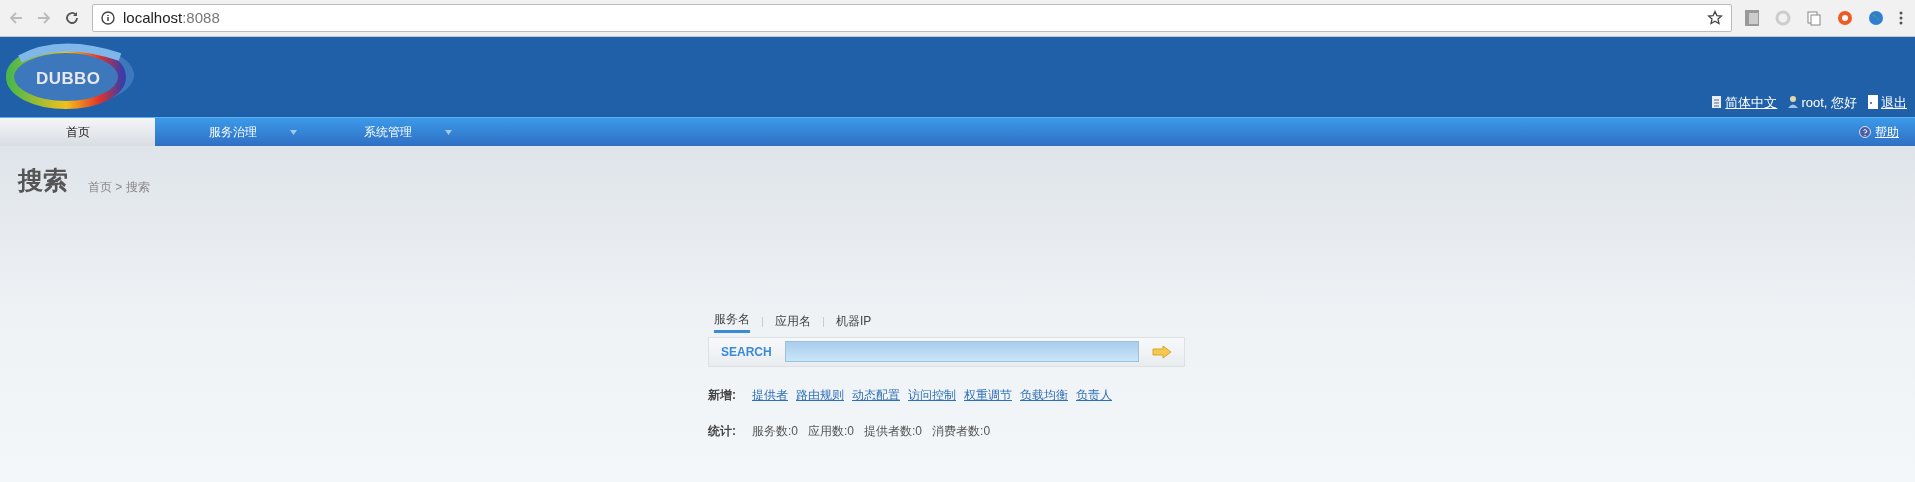 This screenshot has height=482, width=1915. What do you see at coordinates (387, 132) in the screenshot?
I see `nav-tab: 系统管理` at bounding box center [387, 132].